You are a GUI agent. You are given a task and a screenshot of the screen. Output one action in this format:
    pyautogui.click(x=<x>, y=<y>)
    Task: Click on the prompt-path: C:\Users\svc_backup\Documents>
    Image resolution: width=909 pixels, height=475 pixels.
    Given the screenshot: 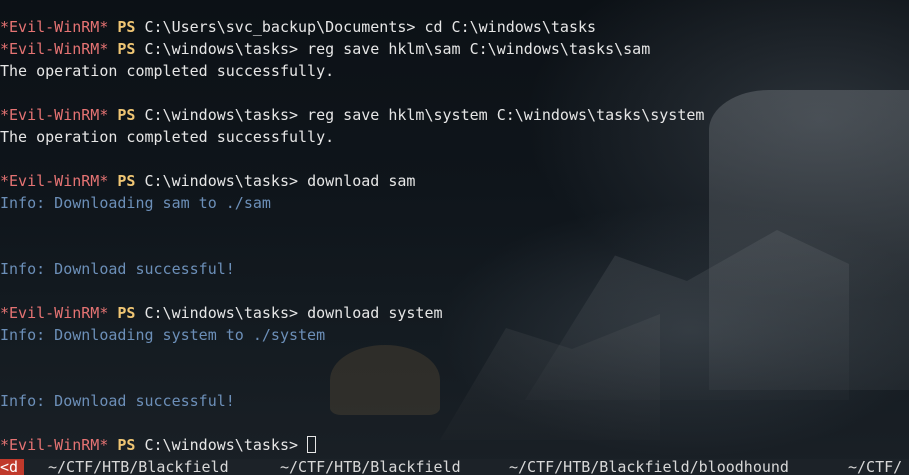 What is the action you would take?
    pyautogui.click(x=280, y=27)
    